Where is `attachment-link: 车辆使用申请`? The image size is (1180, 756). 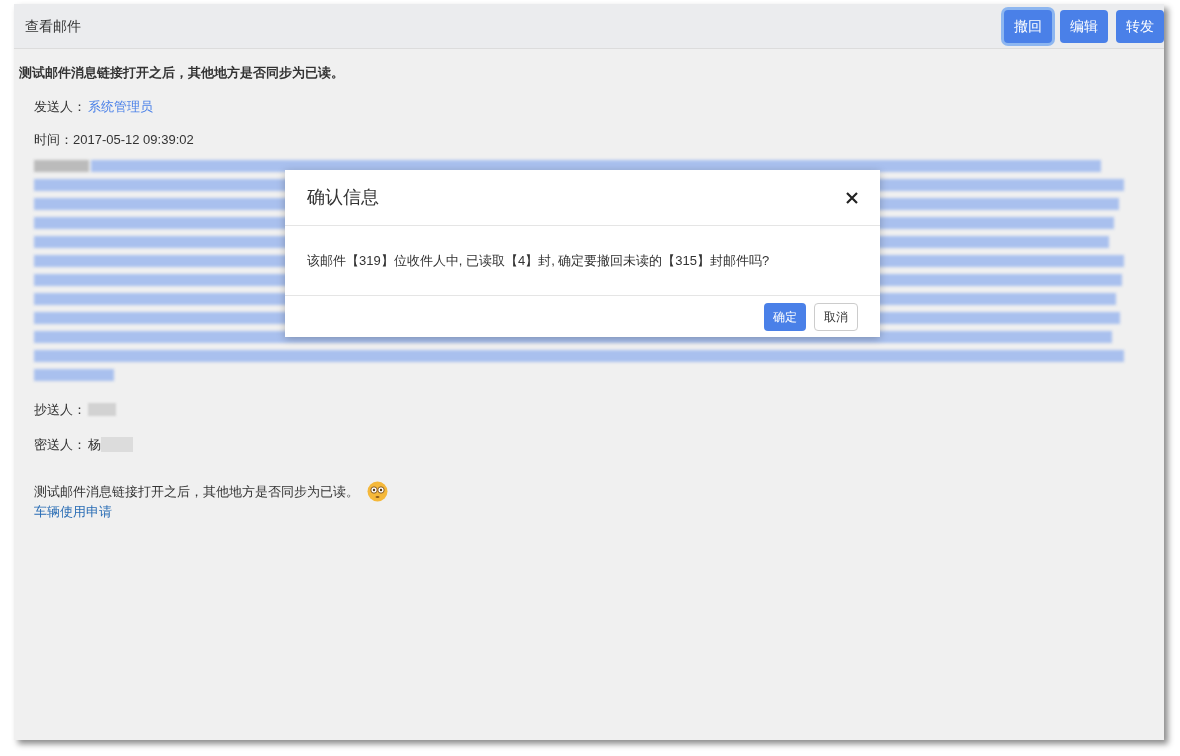 attachment-link: 车辆使用申请 is located at coordinates (589, 511).